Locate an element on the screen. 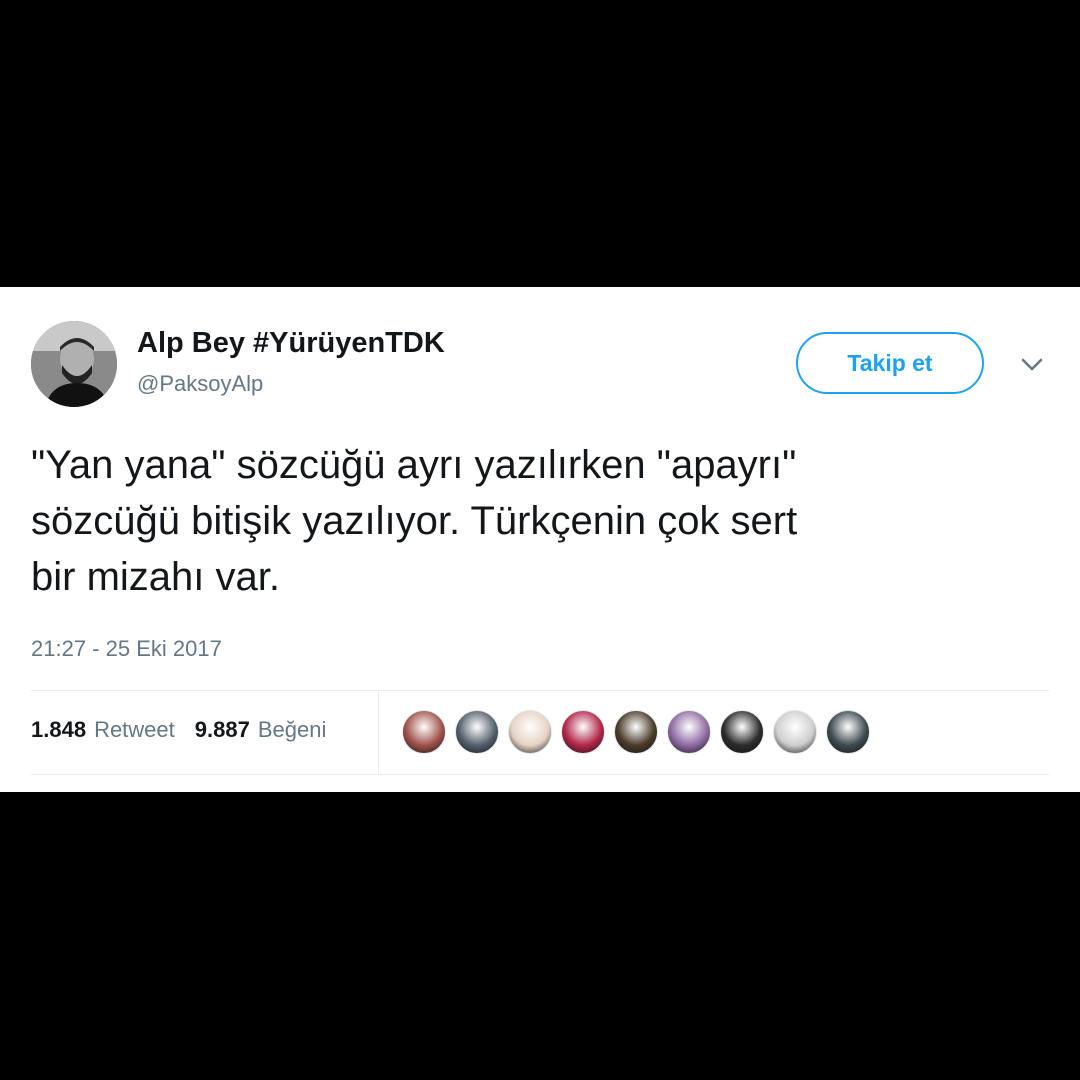 The height and width of the screenshot is (1080, 1080). divider-bottom is located at coordinates (540, 774).